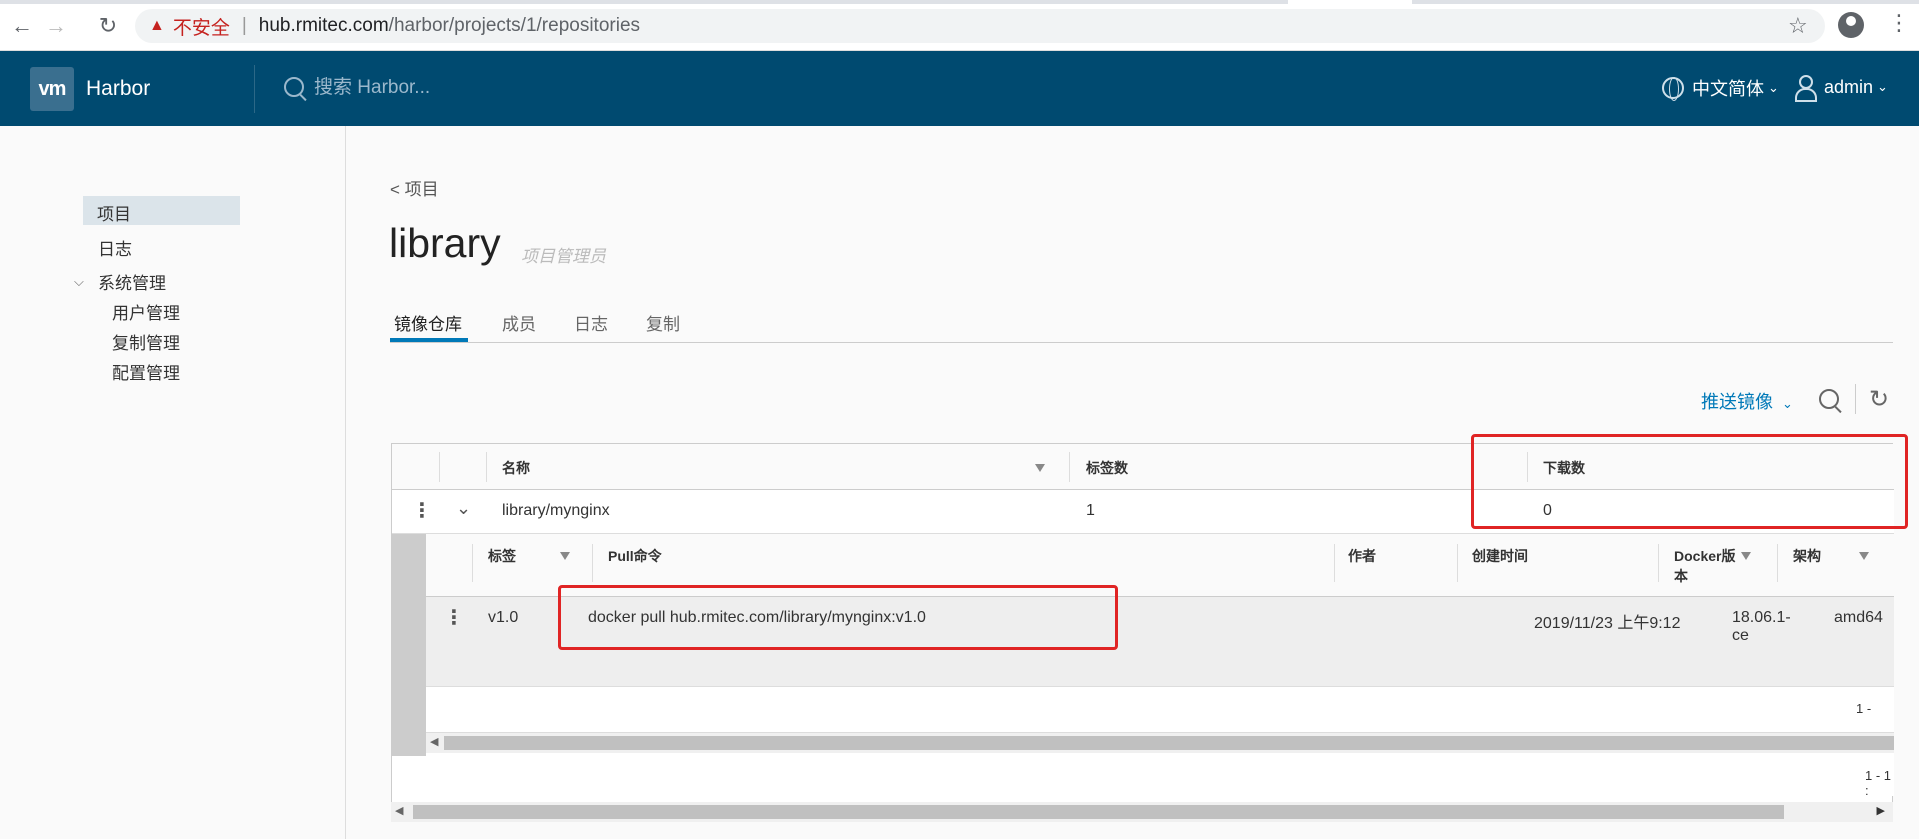 This screenshot has height=839, width=1919. Describe the element at coordinates (52, 89) in the screenshot. I see `vmware-logo: vm` at that location.